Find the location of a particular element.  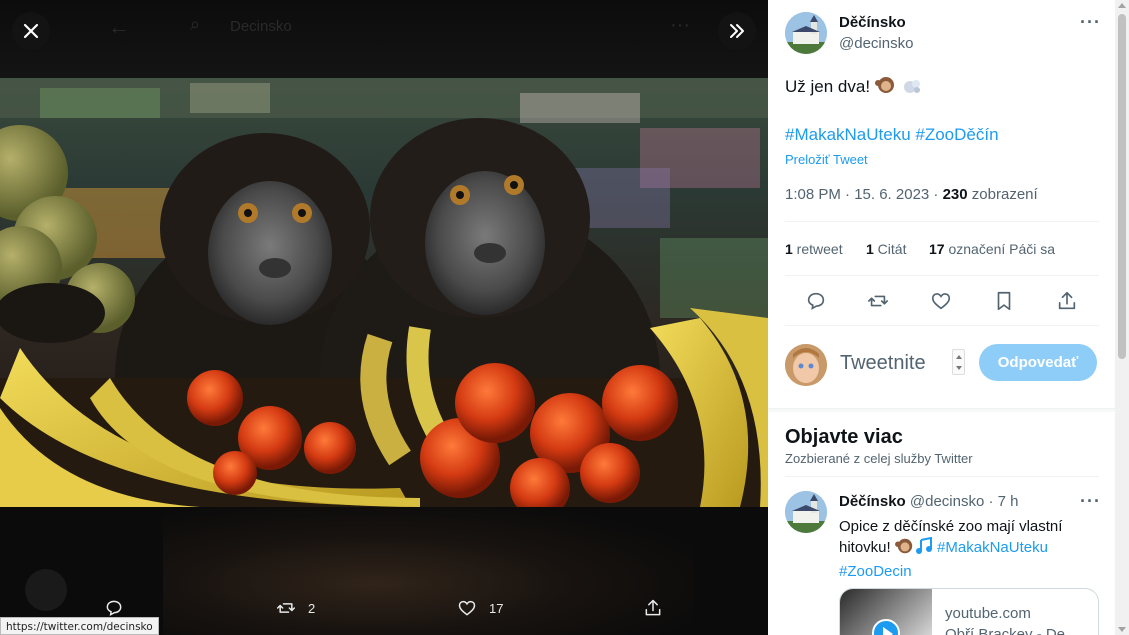

bookmark-button is located at coordinates (1004, 301).